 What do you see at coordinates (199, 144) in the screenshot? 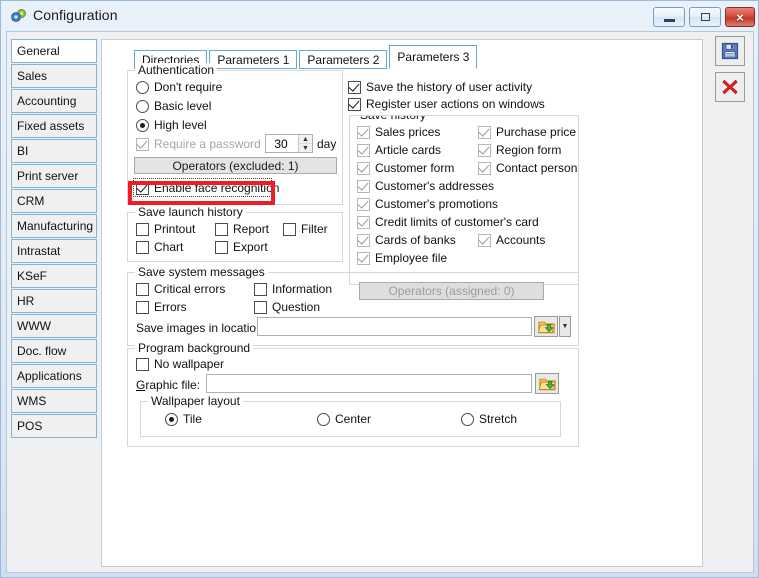
I see `checkbox-require-password-change: Require a password change` at bounding box center [199, 144].